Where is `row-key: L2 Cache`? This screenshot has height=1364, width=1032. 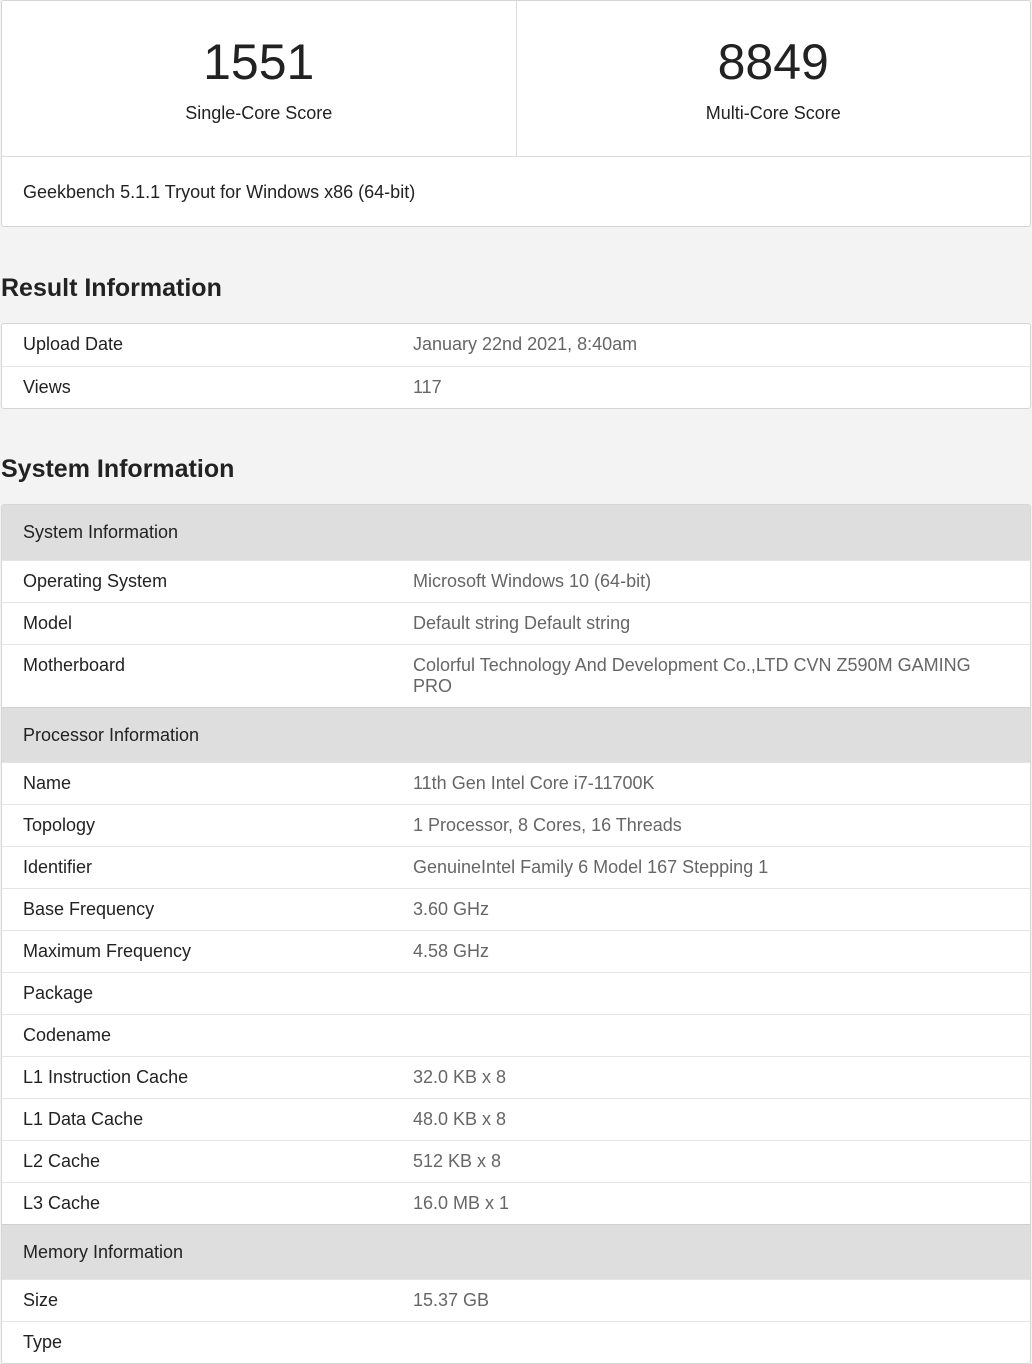
row-key: L2 Cache is located at coordinates (62, 1161).